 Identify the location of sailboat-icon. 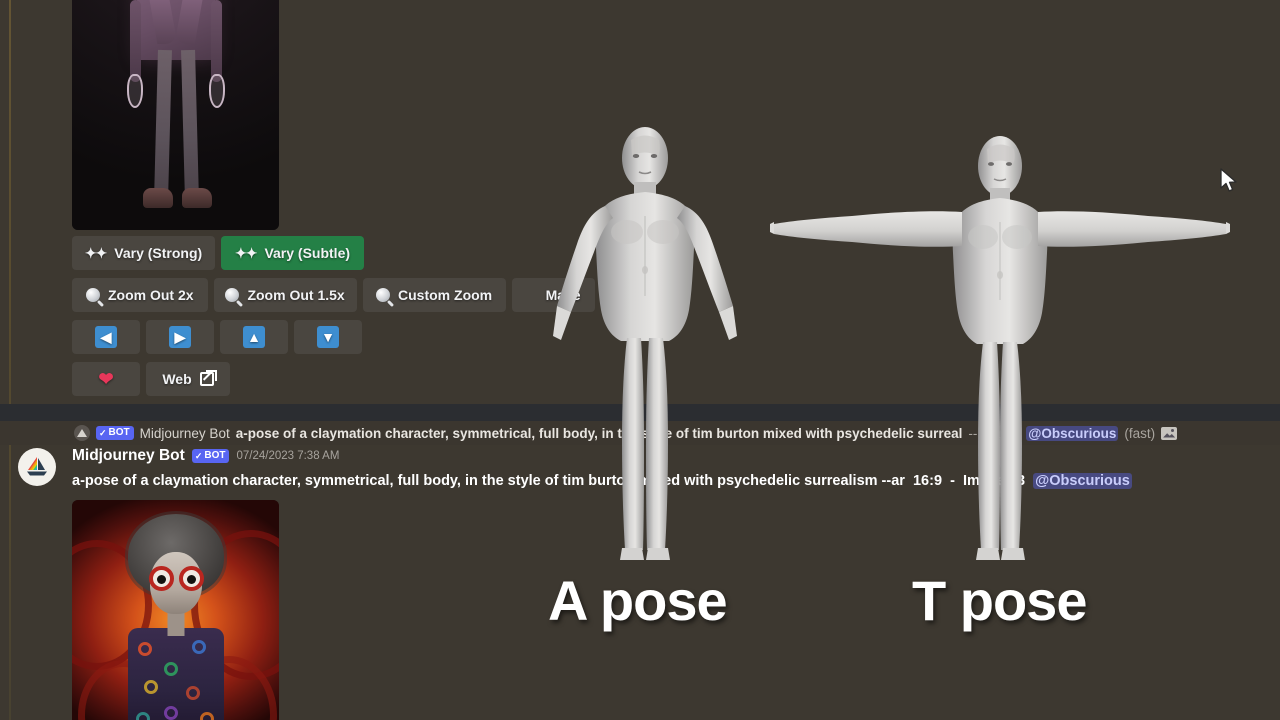
(37, 466).